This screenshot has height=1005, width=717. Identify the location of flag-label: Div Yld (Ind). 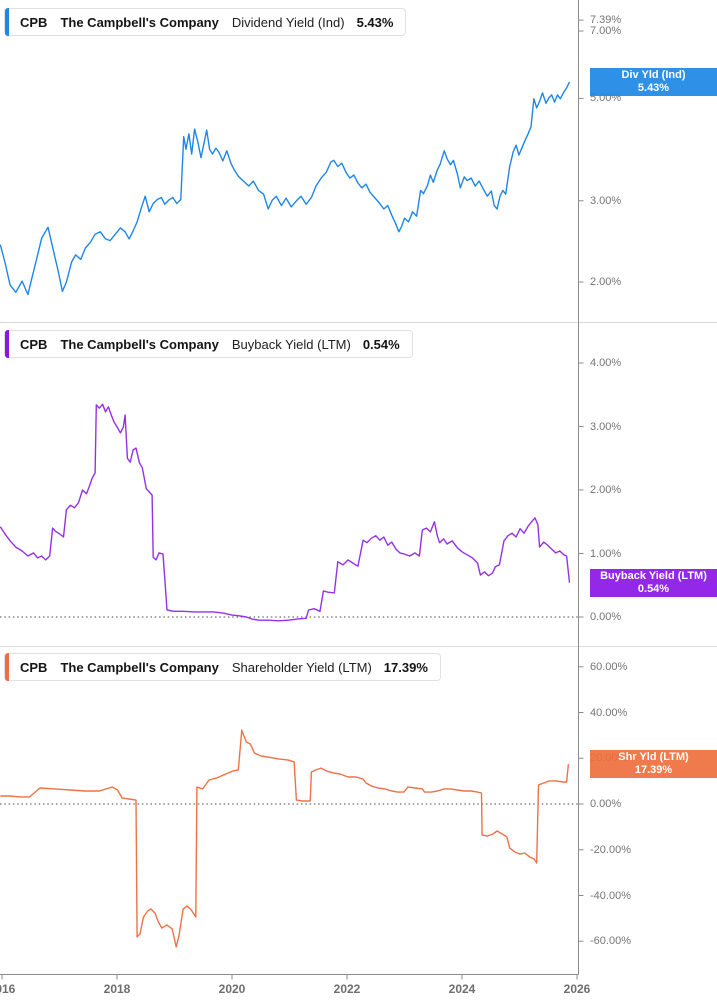
(653, 75).